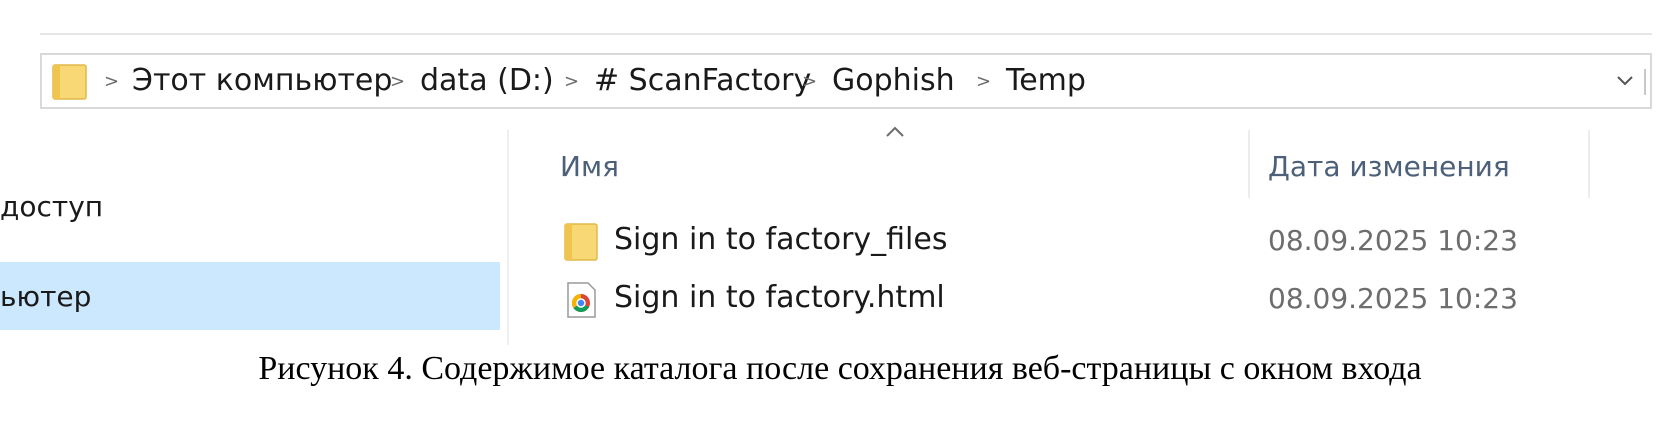 The width and height of the screenshot is (1680, 445). What do you see at coordinates (46, 296) in the screenshot?
I see `nav-item-label: ьютер` at bounding box center [46, 296].